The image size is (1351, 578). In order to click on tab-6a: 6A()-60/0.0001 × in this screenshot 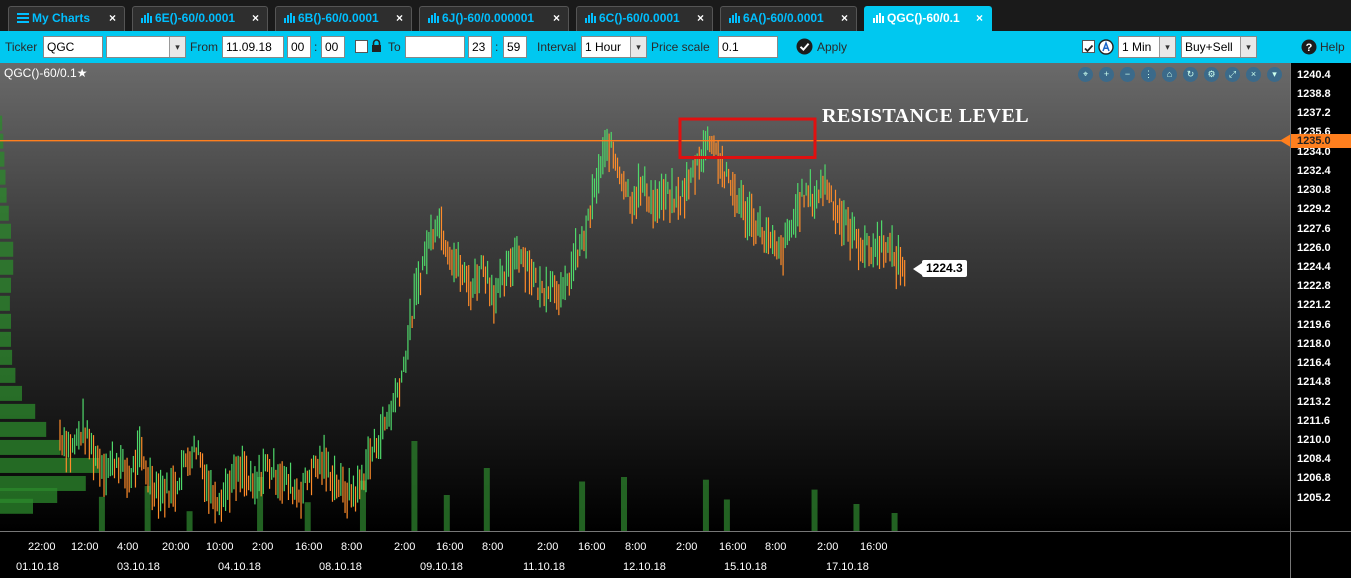, I will do `click(788, 18)`.